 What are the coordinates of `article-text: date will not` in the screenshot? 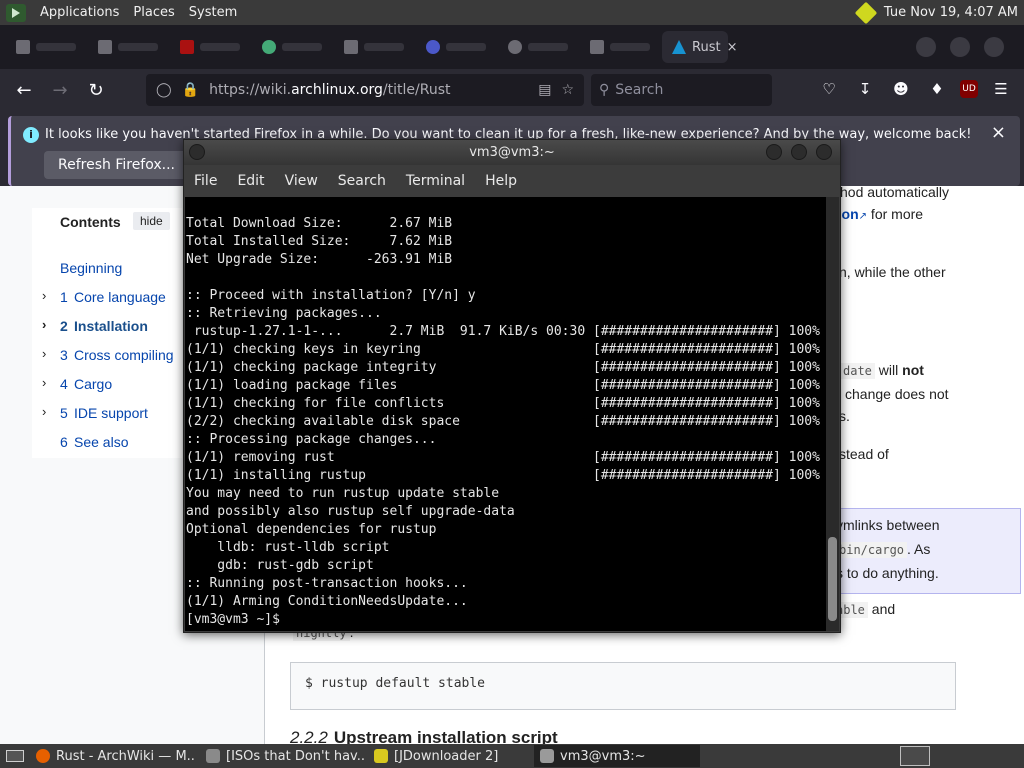 It's located at (882, 370).